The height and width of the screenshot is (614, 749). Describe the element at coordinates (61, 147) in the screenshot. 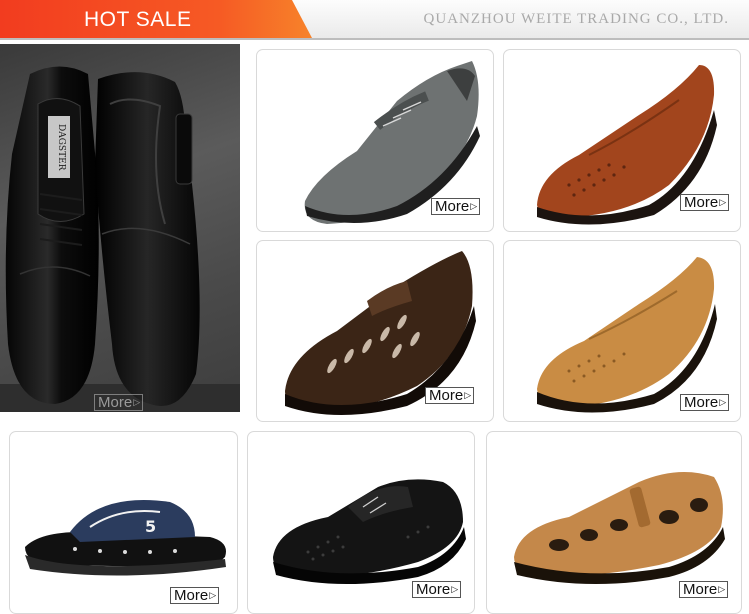

I see `brand-label: DAGSTER` at that location.